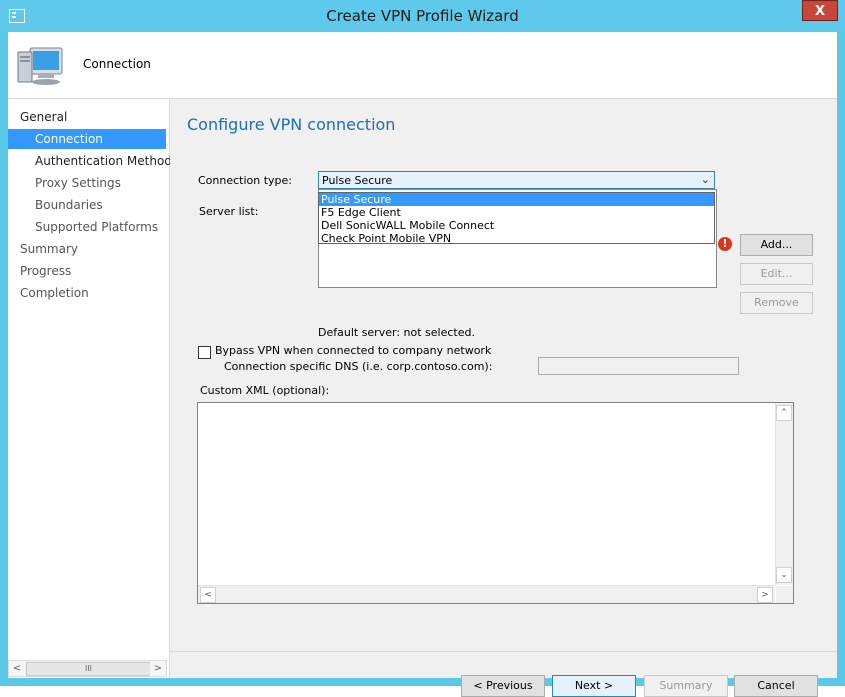  I want to click on scrollbar-corner, so click(784, 594).